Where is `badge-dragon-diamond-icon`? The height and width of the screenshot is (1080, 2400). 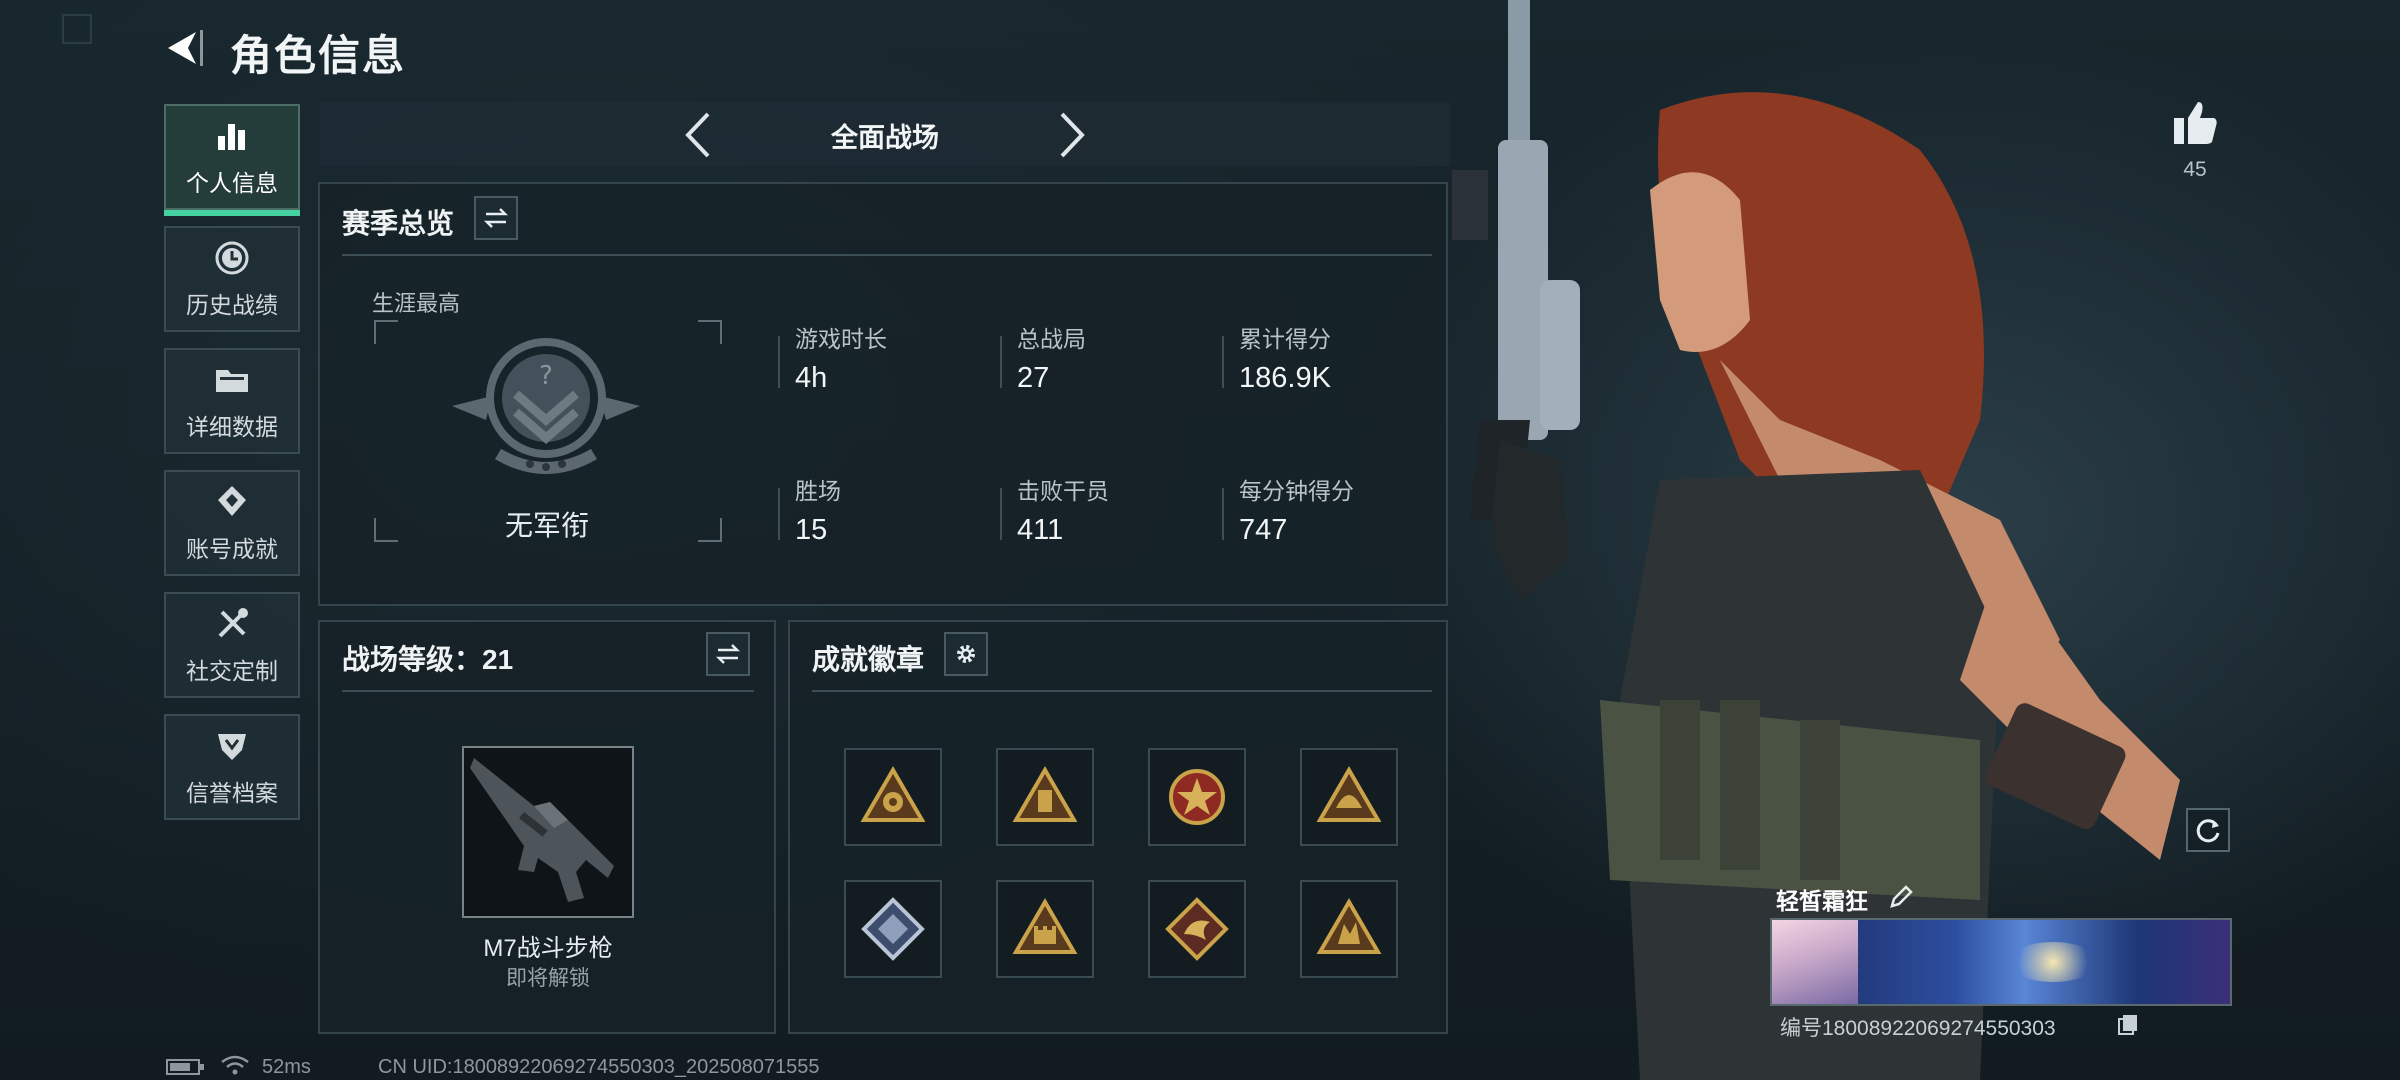 badge-dragon-diamond-icon is located at coordinates (1197, 929).